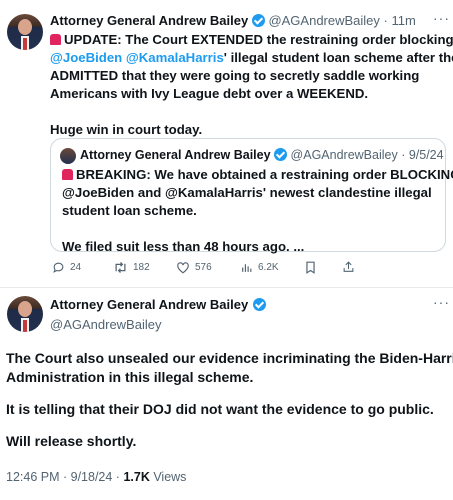 Image resolution: width=453 pixels, height=500 pixels. What do you see at coordinates (130, 377) in the screenshot?
I see `tweet-line: Administration in this illegal scheme.` at bounding box center [130, 377].